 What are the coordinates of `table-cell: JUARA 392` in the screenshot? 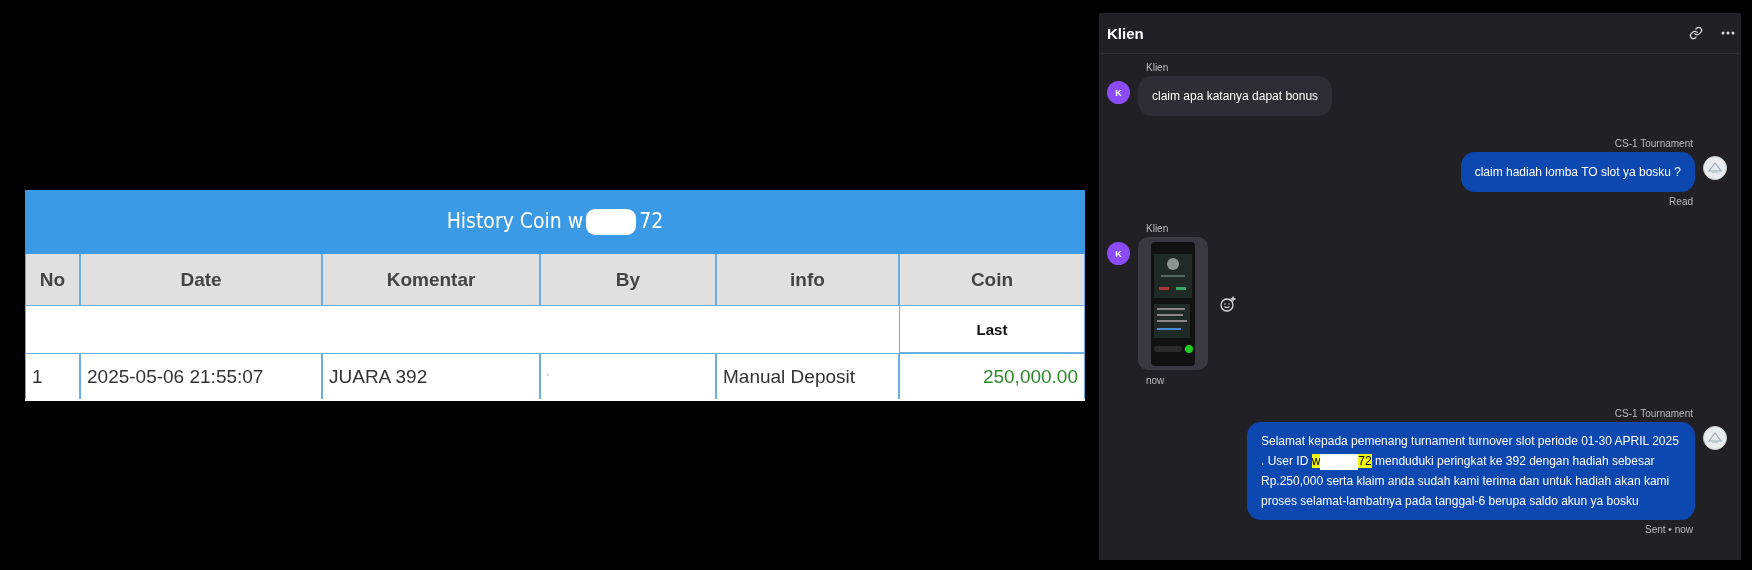 It's located at (431, 376).